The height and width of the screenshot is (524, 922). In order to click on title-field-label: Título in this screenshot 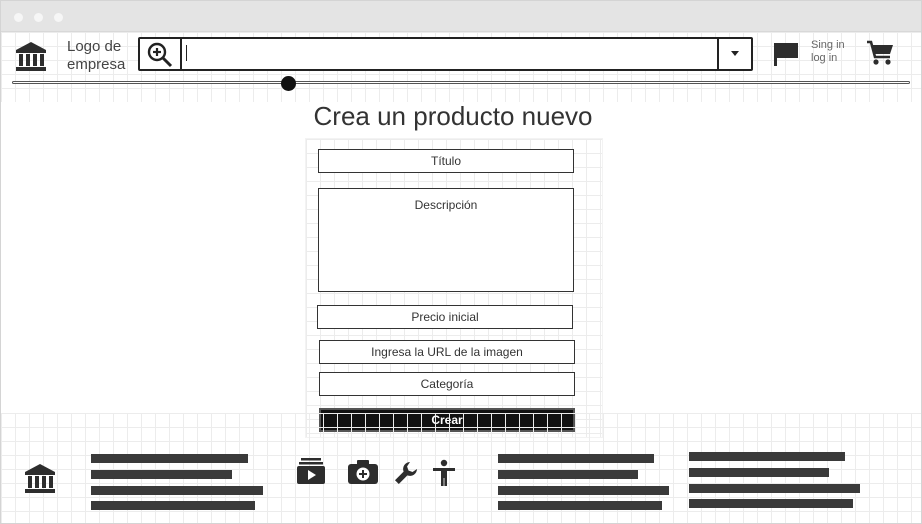, I will do `click(445, 161)`.